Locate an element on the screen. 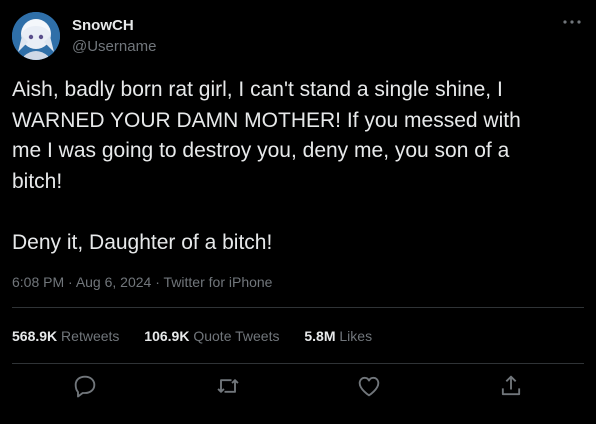 This screenshot has height=424, width=596. quote-tweets-stat: 106.9K Quote Tweets is located at coordinates (211, 336).